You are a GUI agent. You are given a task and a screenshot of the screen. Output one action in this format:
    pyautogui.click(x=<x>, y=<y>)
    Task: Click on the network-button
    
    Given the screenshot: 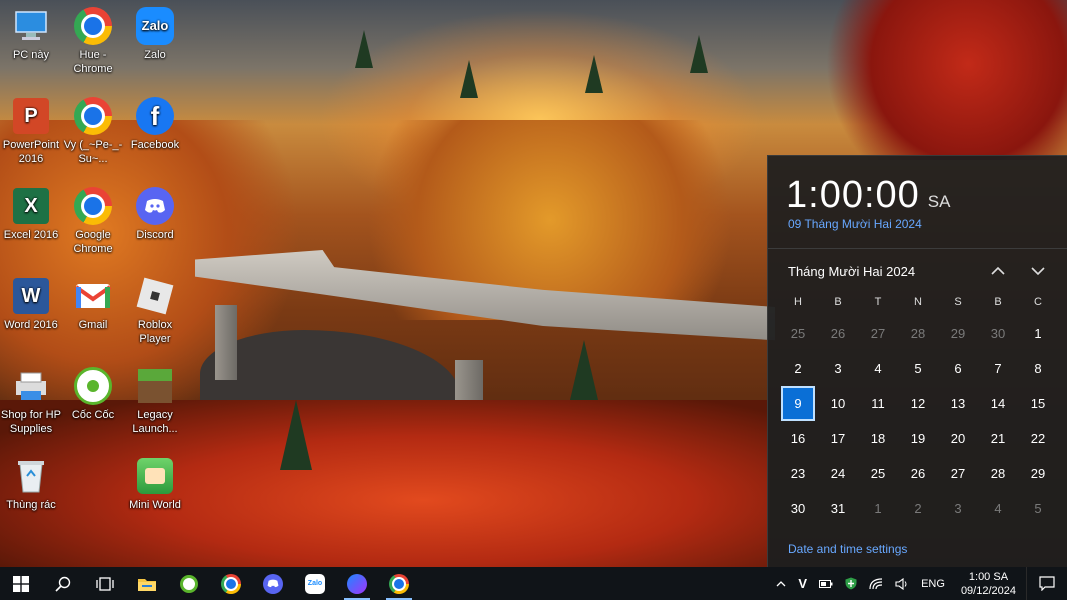 What is the action you would take?
    pyautogui.click(x=876, y=583)
    